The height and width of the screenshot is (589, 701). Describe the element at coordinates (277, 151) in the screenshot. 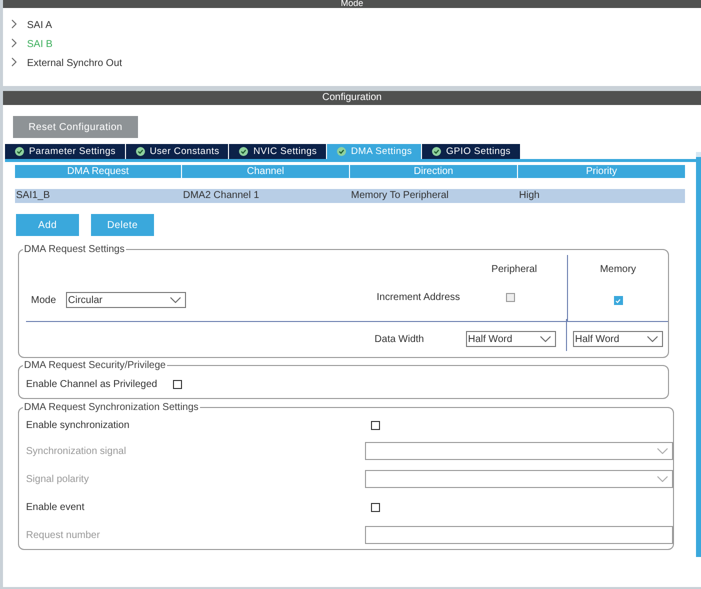

I see `tab: NVIC Settings` at that location.